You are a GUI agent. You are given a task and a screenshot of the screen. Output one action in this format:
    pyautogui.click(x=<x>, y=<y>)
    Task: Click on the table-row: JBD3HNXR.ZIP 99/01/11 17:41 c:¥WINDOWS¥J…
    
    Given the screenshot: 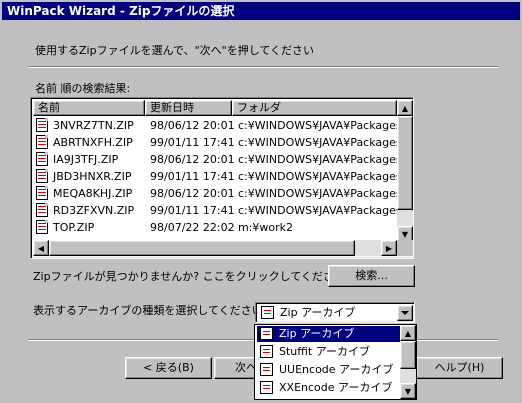 What is the action you would take?
    pyautogui.click(x=217, y=176)
    